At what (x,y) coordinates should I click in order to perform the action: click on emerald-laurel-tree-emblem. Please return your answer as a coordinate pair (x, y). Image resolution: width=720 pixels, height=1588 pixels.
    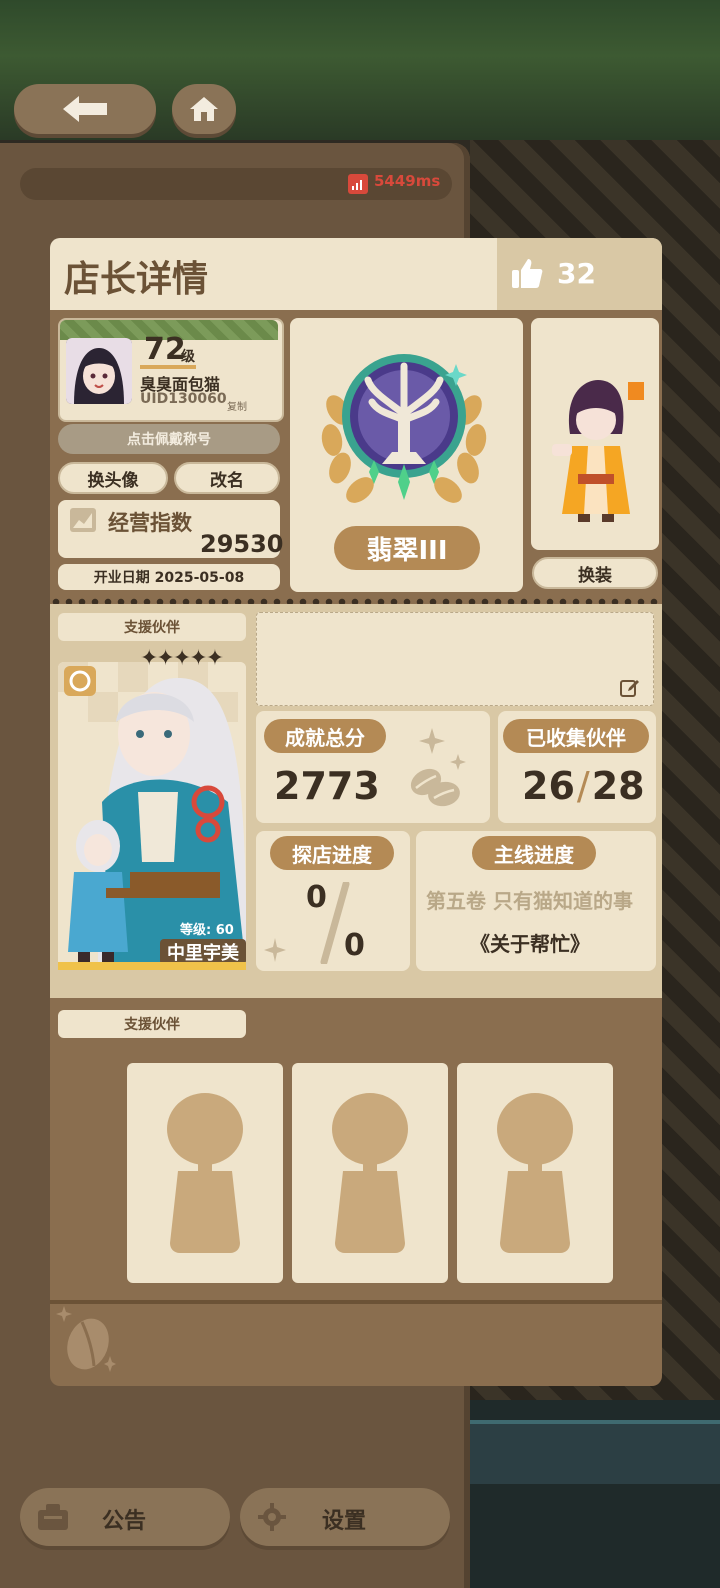
    Looking at the image, I should click on (404, 428).